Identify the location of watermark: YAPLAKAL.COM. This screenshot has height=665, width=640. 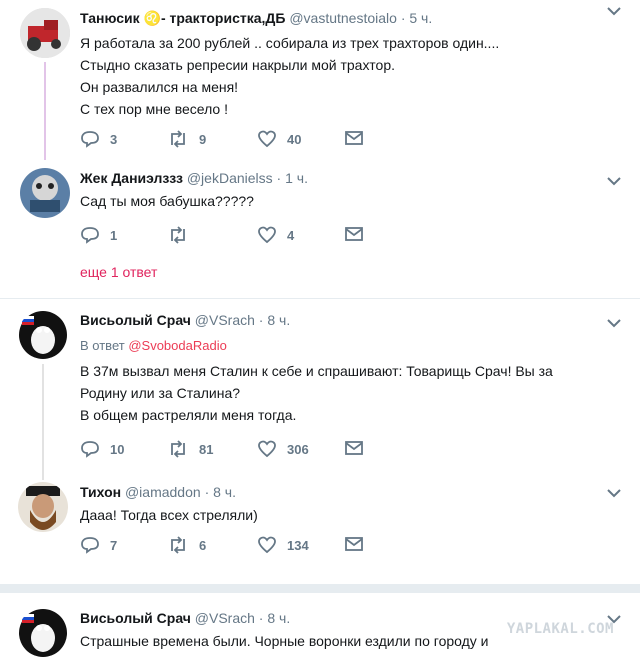
(560, 629).